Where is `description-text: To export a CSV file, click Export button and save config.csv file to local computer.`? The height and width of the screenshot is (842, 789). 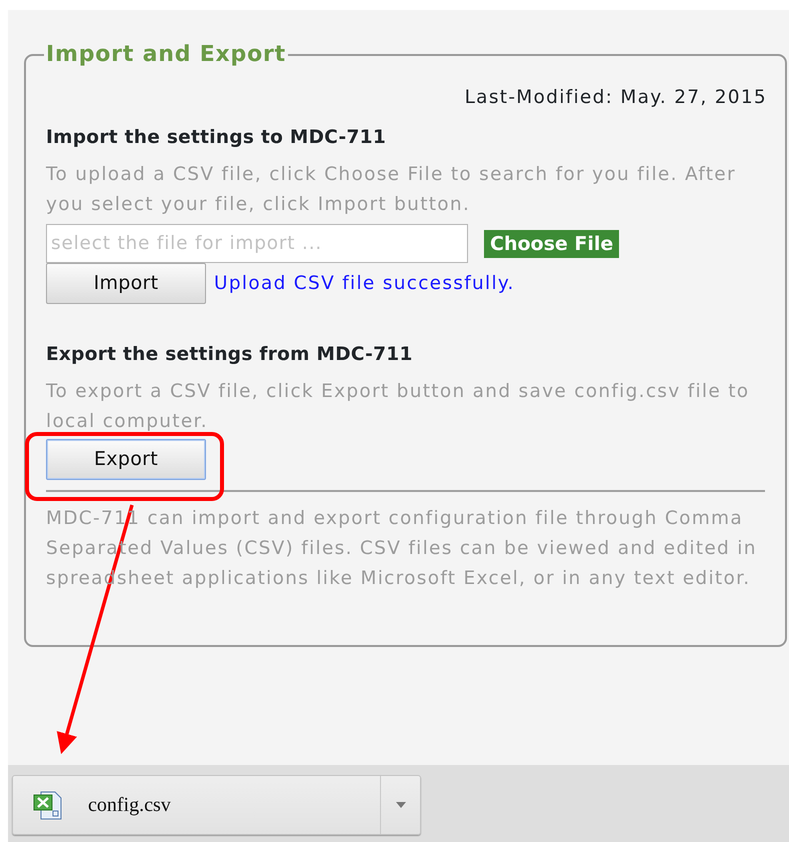 description-text: To export a CSV file, click Export button and save config.csv file to local computer. is located at coordinates (398, 407).